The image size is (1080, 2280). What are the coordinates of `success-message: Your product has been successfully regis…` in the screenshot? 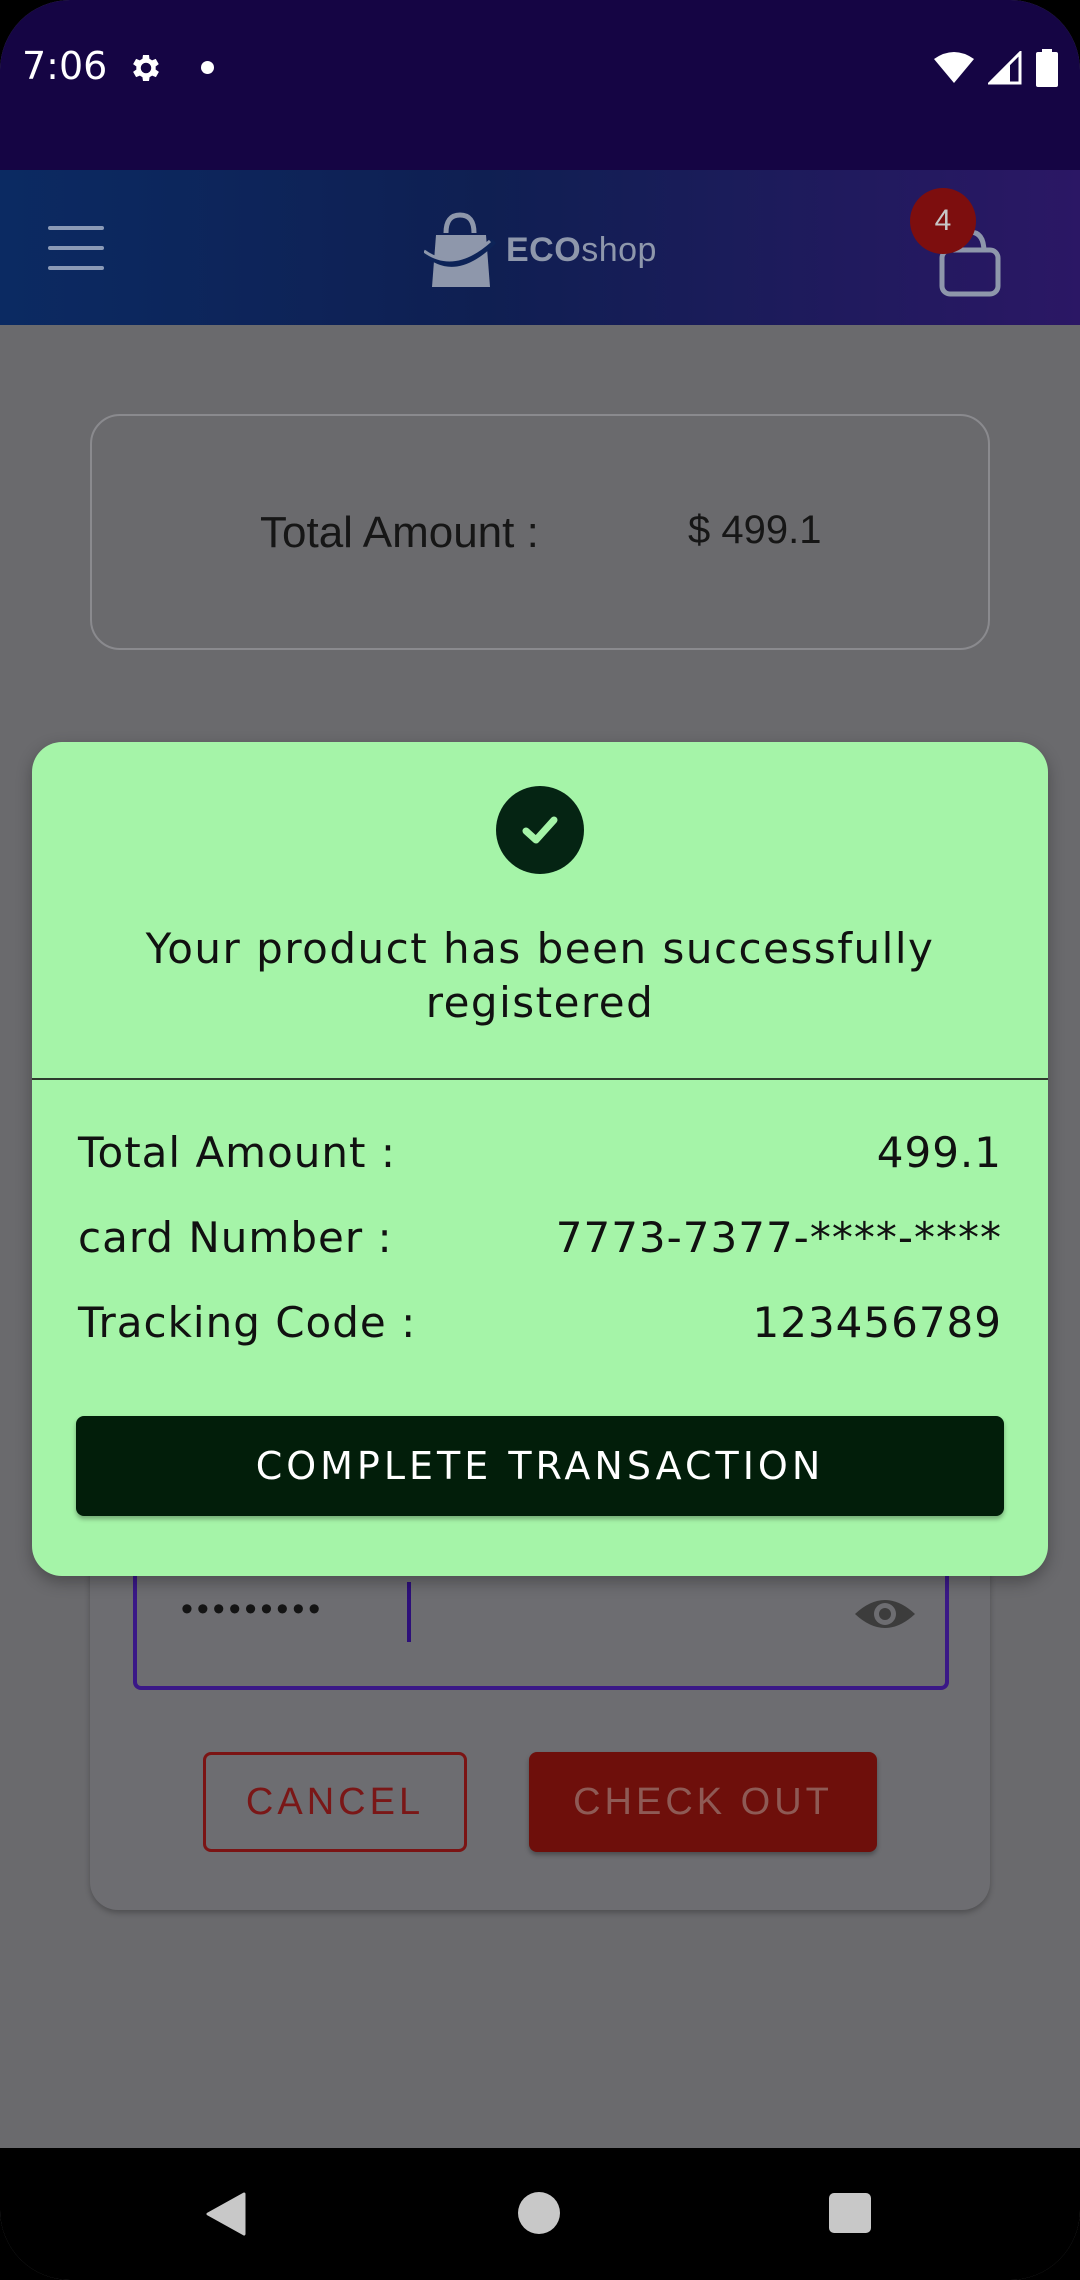 It's located at (540, 975).